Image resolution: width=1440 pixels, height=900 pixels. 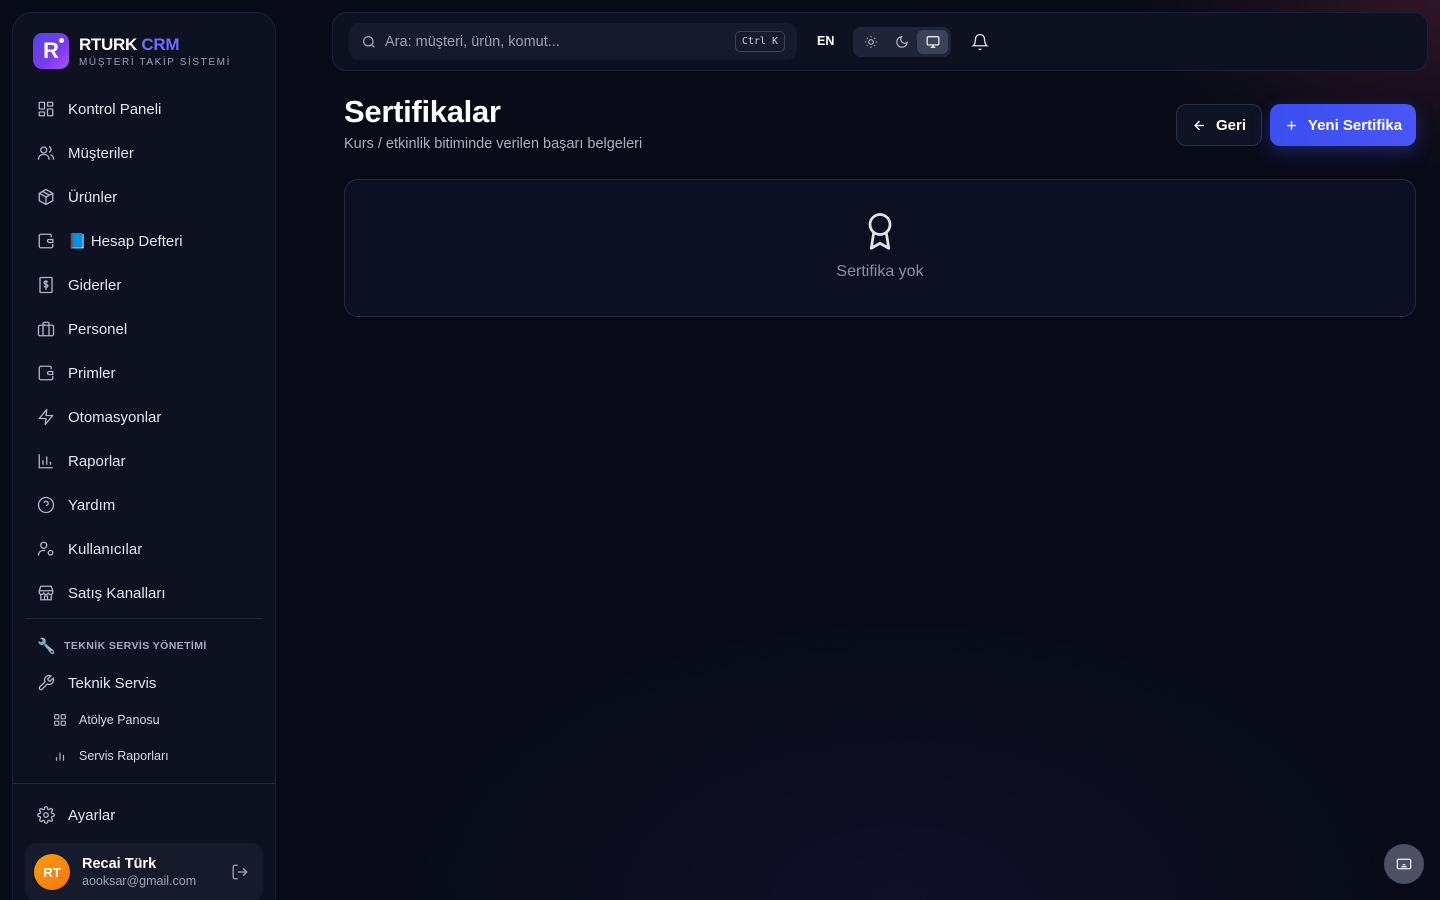 What do you see at coordinates (369, 41) in the screenshot?
I see `search-icon` at bounding box center [369, 41].